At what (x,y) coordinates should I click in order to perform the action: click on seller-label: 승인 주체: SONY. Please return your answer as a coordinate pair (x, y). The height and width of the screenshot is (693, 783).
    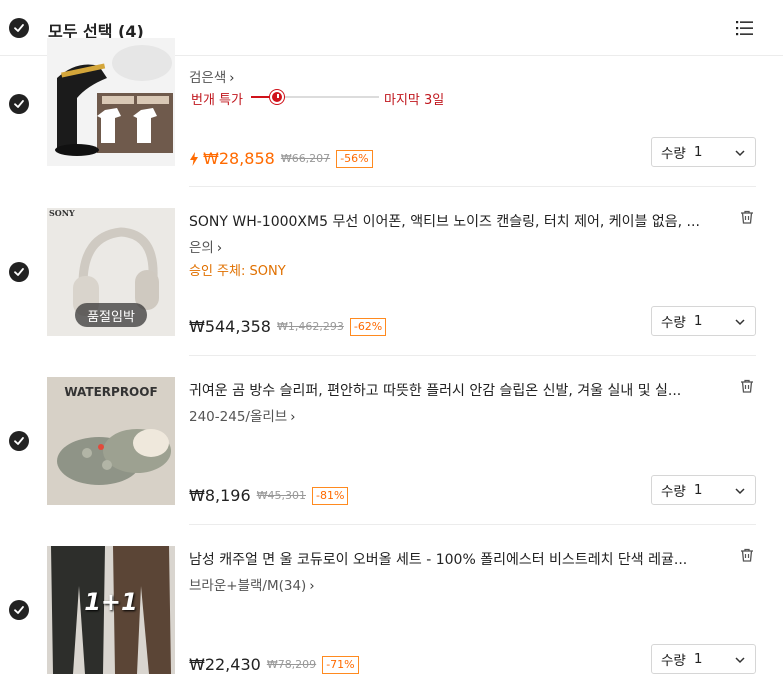
    Looking at the image, I should click on (237, 271).